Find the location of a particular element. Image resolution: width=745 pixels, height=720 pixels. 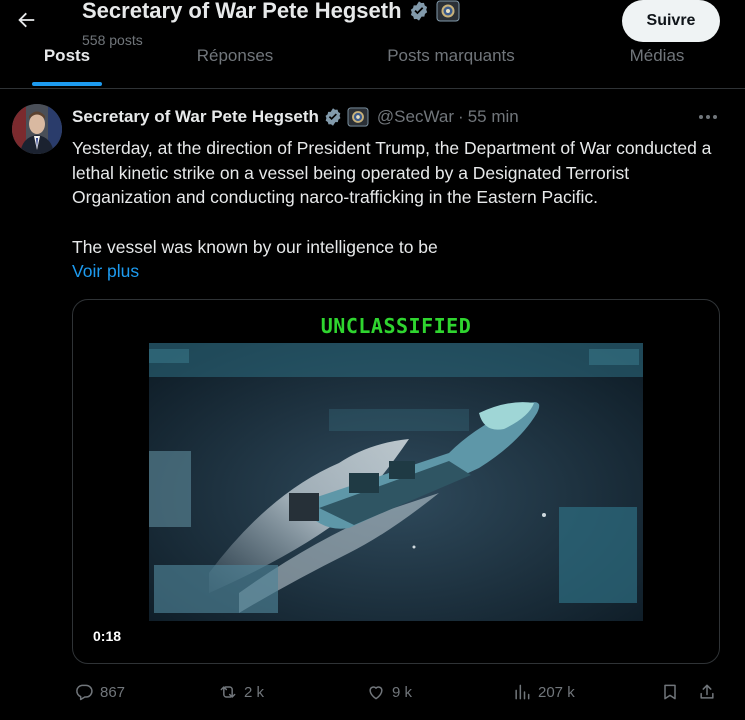

more-options-button is located at coordinates (708, 117).